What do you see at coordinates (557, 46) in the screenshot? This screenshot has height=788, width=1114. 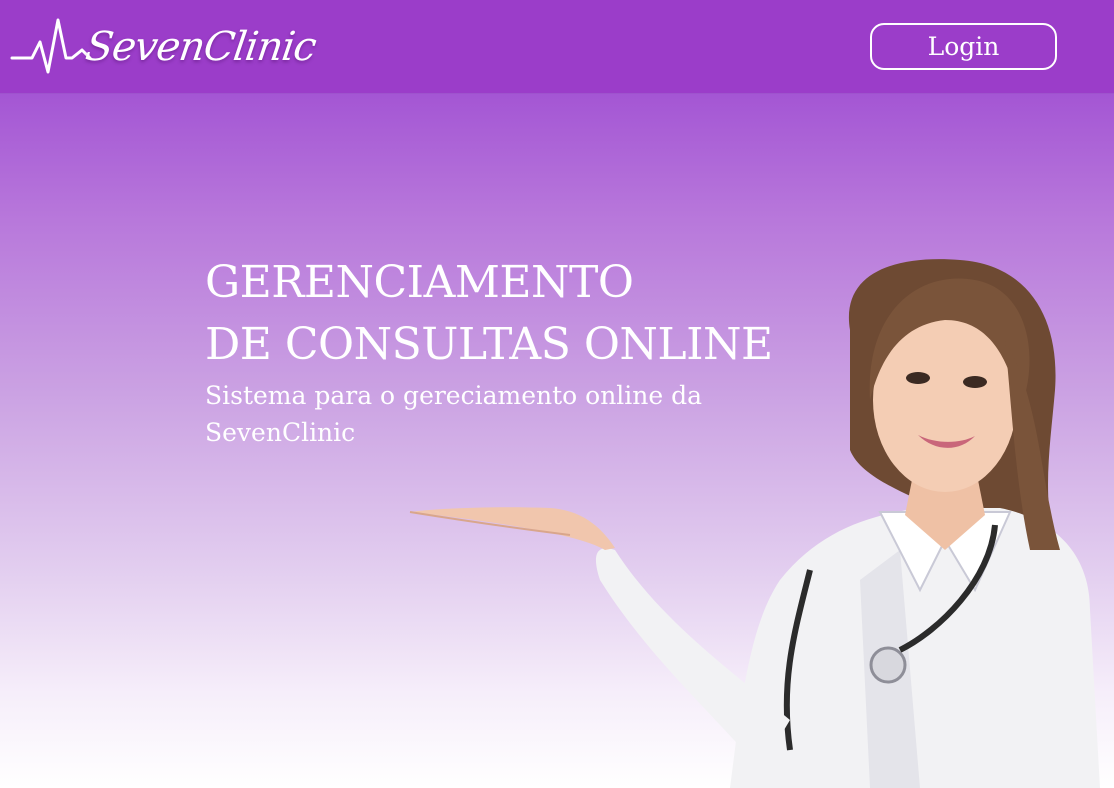 I see `navbar: SevenClinic Login` at bounding box center [557, 46].